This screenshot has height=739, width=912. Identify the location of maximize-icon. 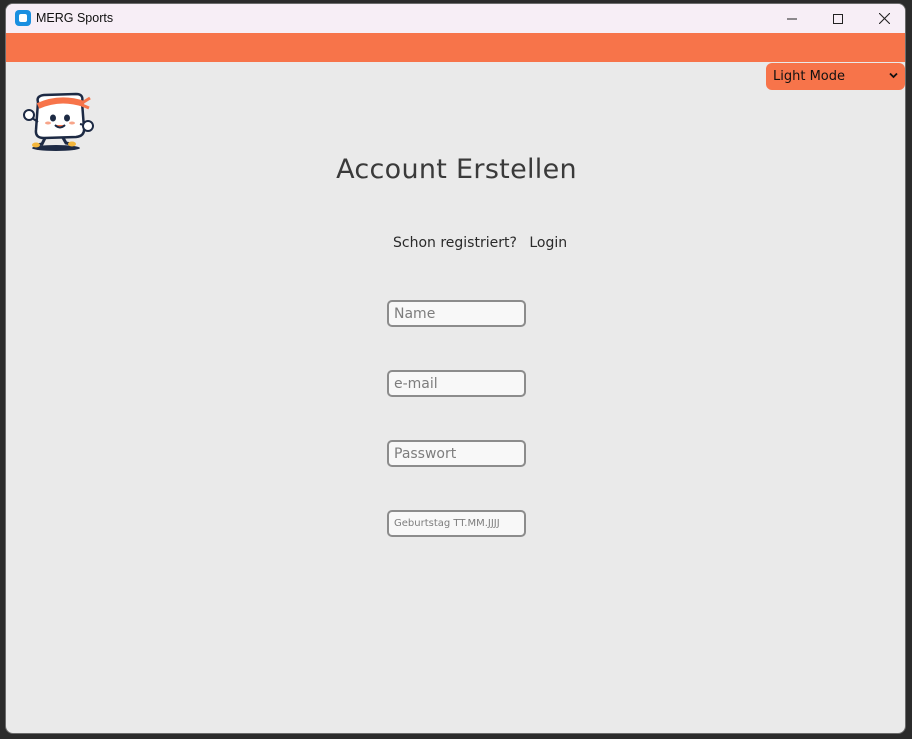
(838, 18).